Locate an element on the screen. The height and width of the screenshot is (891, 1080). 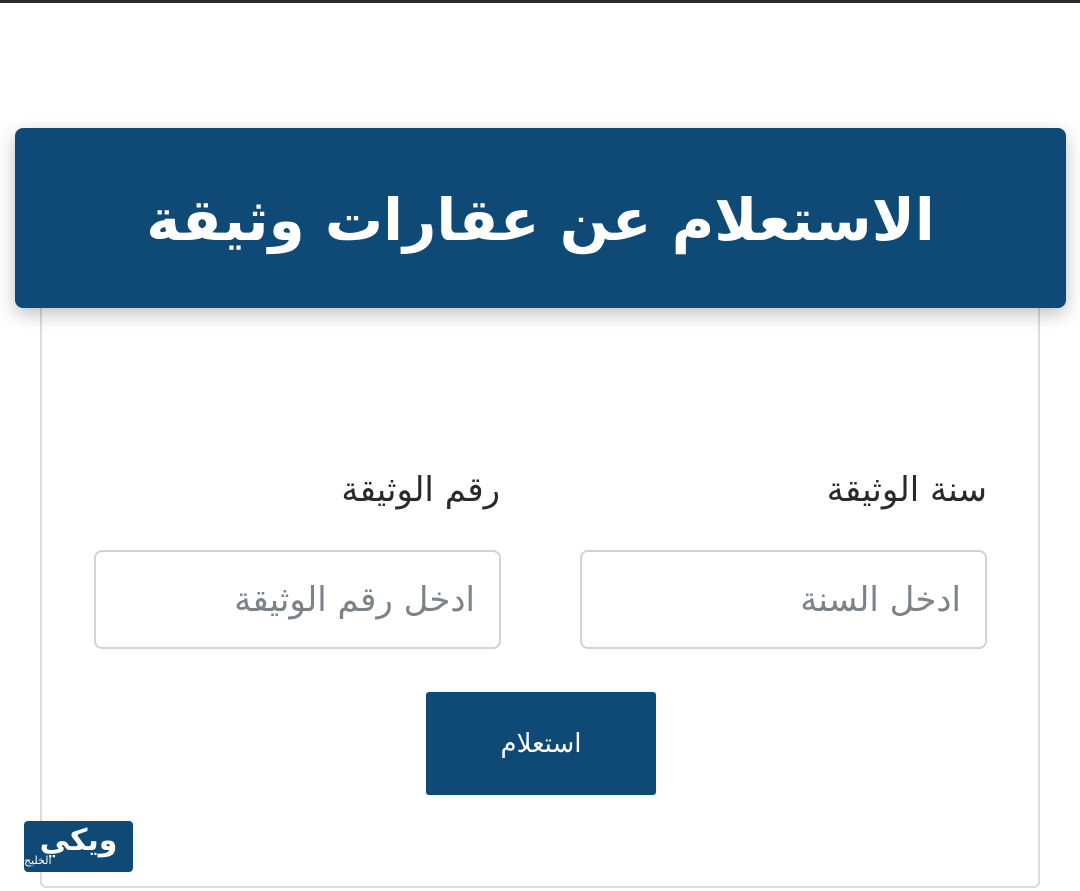
document-number-input is located at coordinates (297, 599).